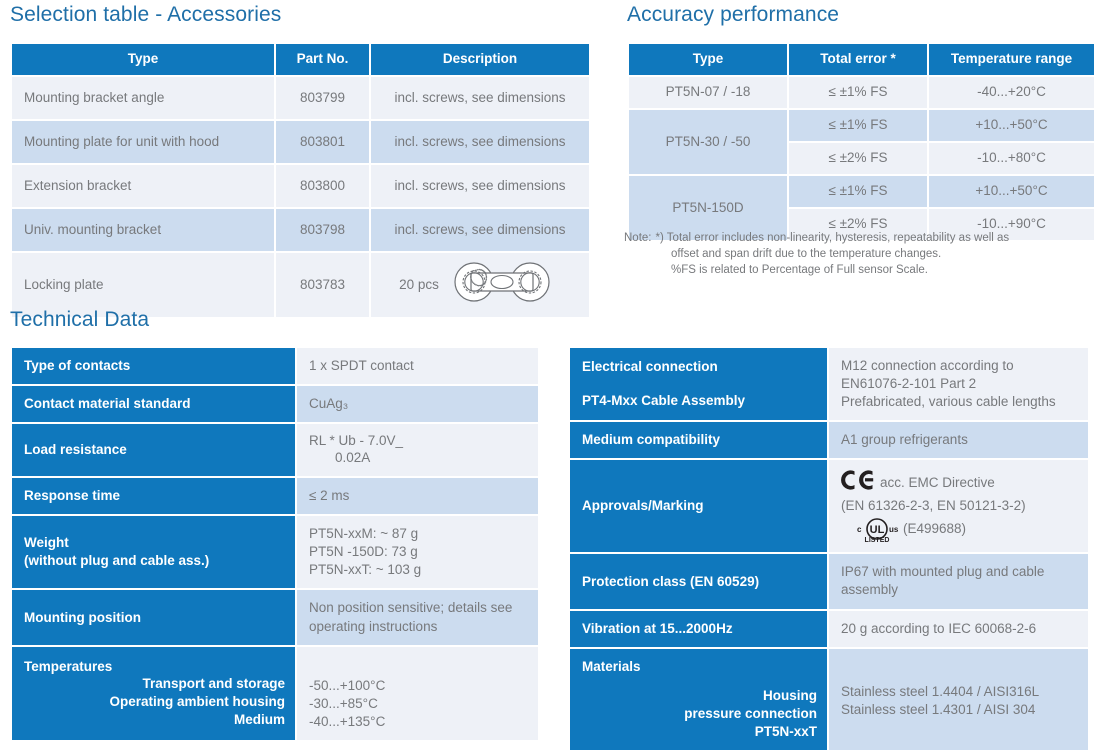 This screenshot has height=752, width=1100. What do you see at coordinates (698, 581) in the screenshot?
I see `row-label-protection-class: Protection class (EN 60529)` at bounding box center [698, 581].